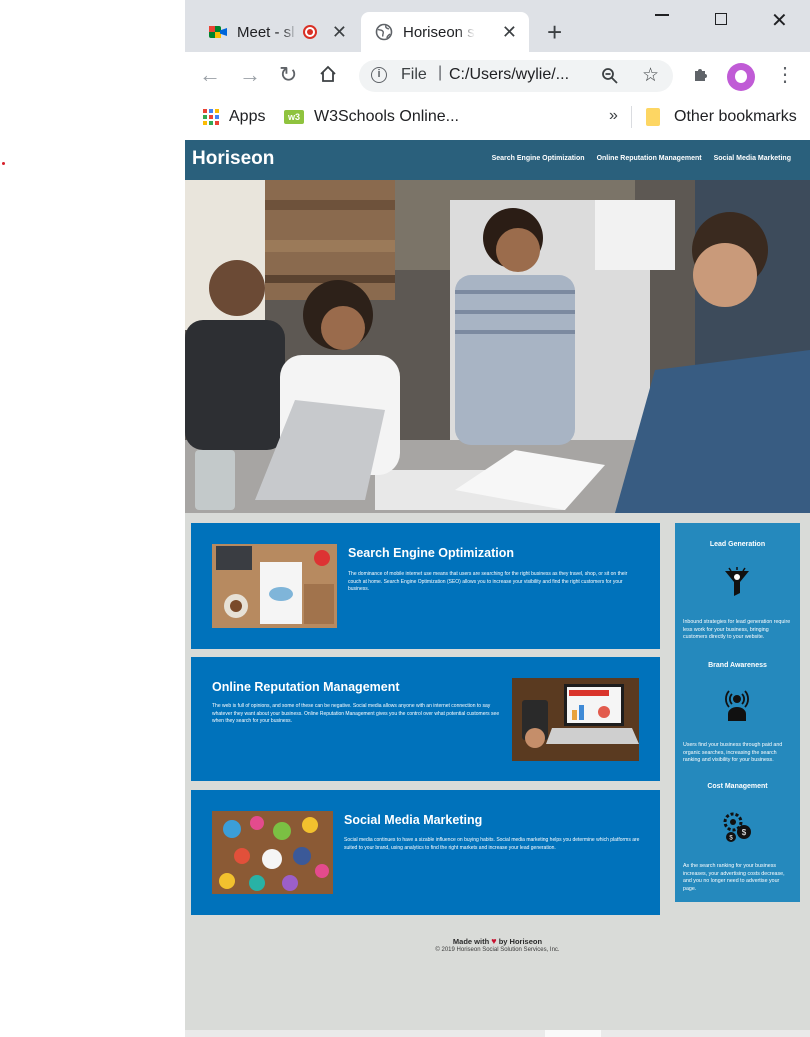 This screenshot has height=1037, width=810. I want to click on tab-title: Meet - sl, so click(266, 32).